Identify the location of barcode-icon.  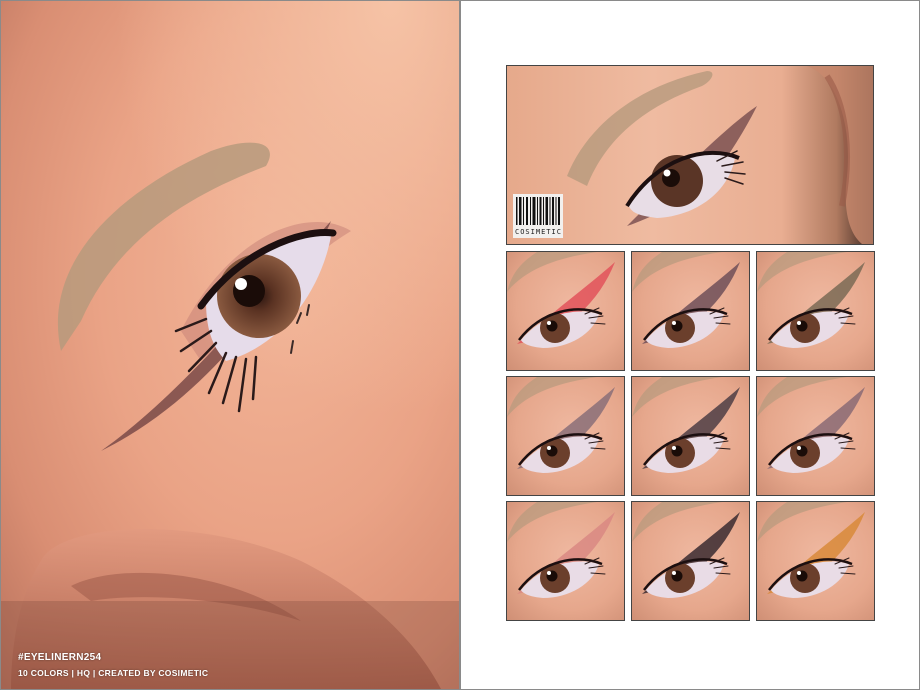
(538, 211).